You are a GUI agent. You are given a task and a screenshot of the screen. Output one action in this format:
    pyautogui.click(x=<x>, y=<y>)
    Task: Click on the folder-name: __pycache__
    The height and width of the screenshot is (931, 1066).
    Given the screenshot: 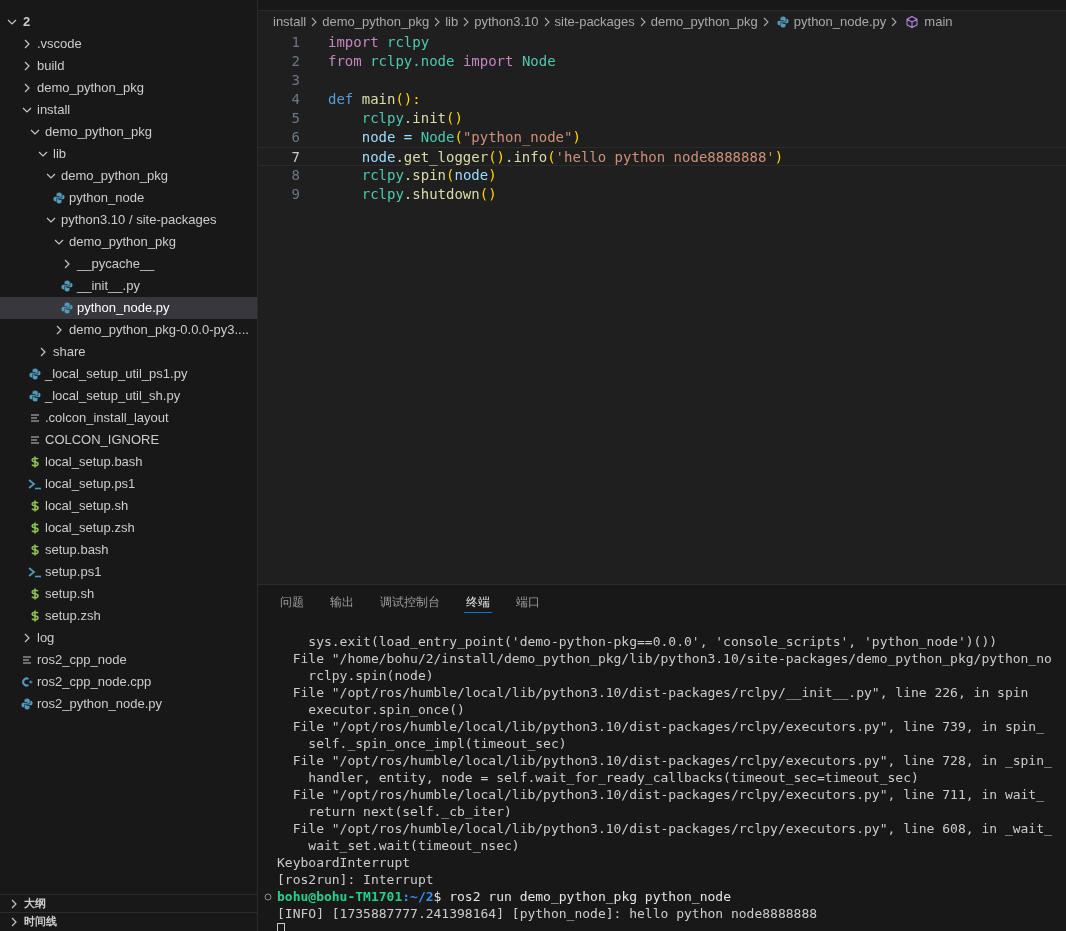 What is the action you would take?
    pyautogui.click(x=116, y=264)
    